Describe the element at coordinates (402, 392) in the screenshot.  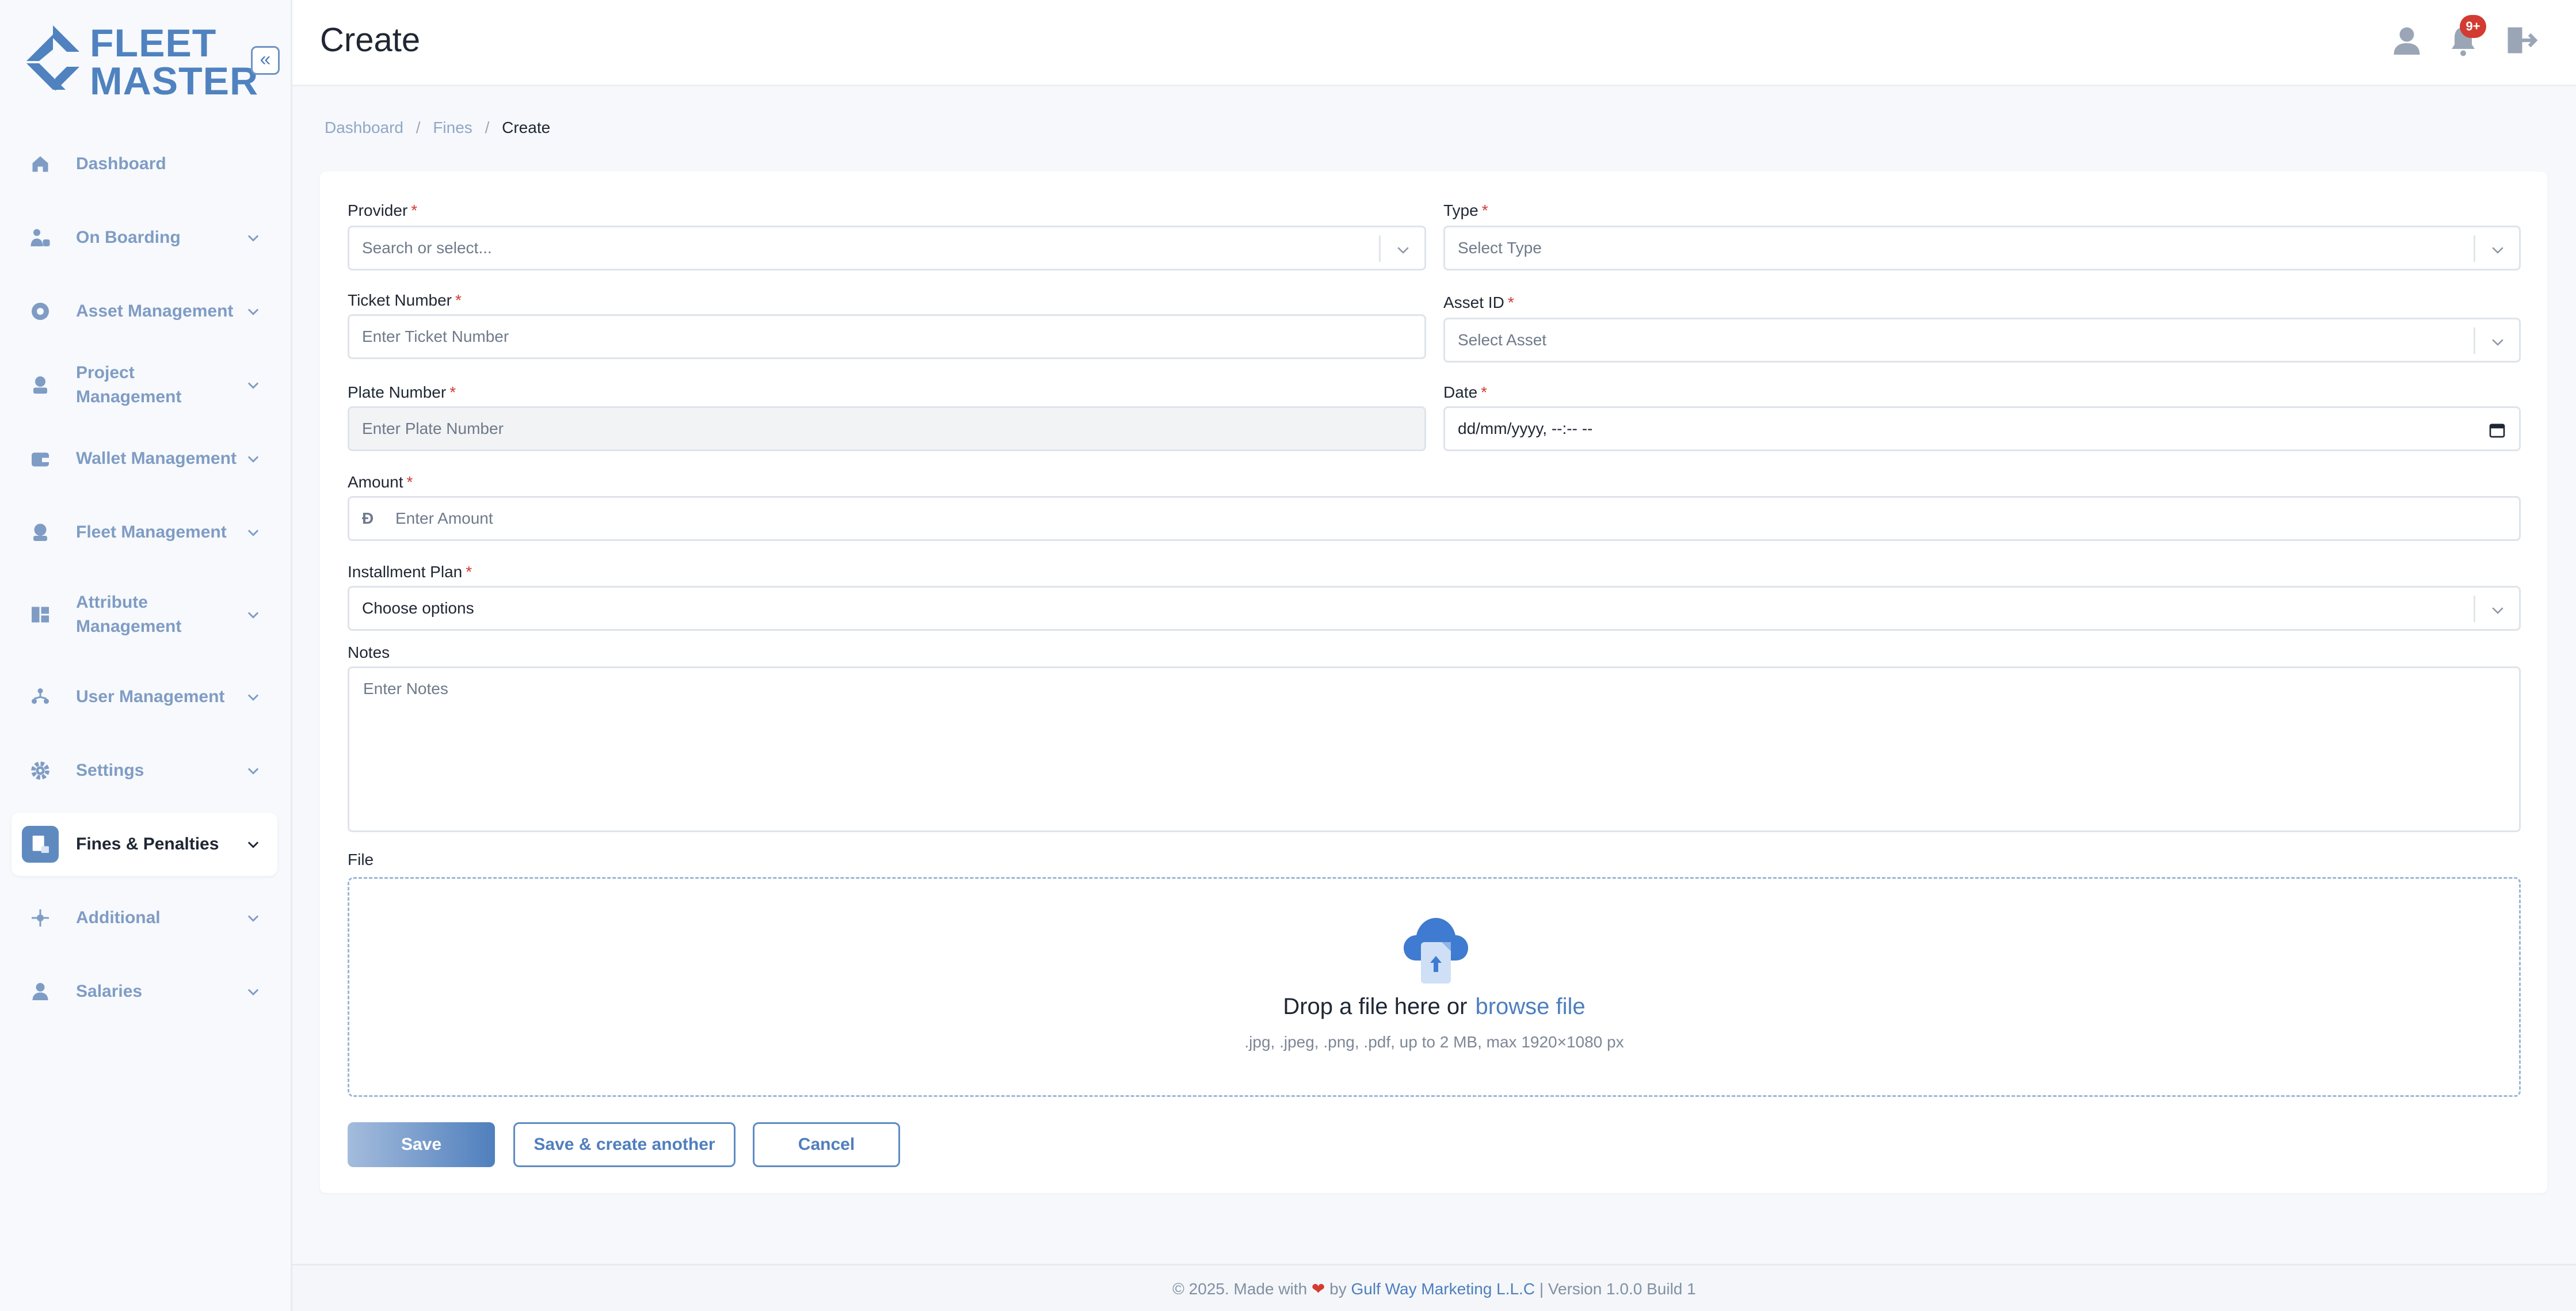
I see `plate-number-label: Plate Number *` at that location.